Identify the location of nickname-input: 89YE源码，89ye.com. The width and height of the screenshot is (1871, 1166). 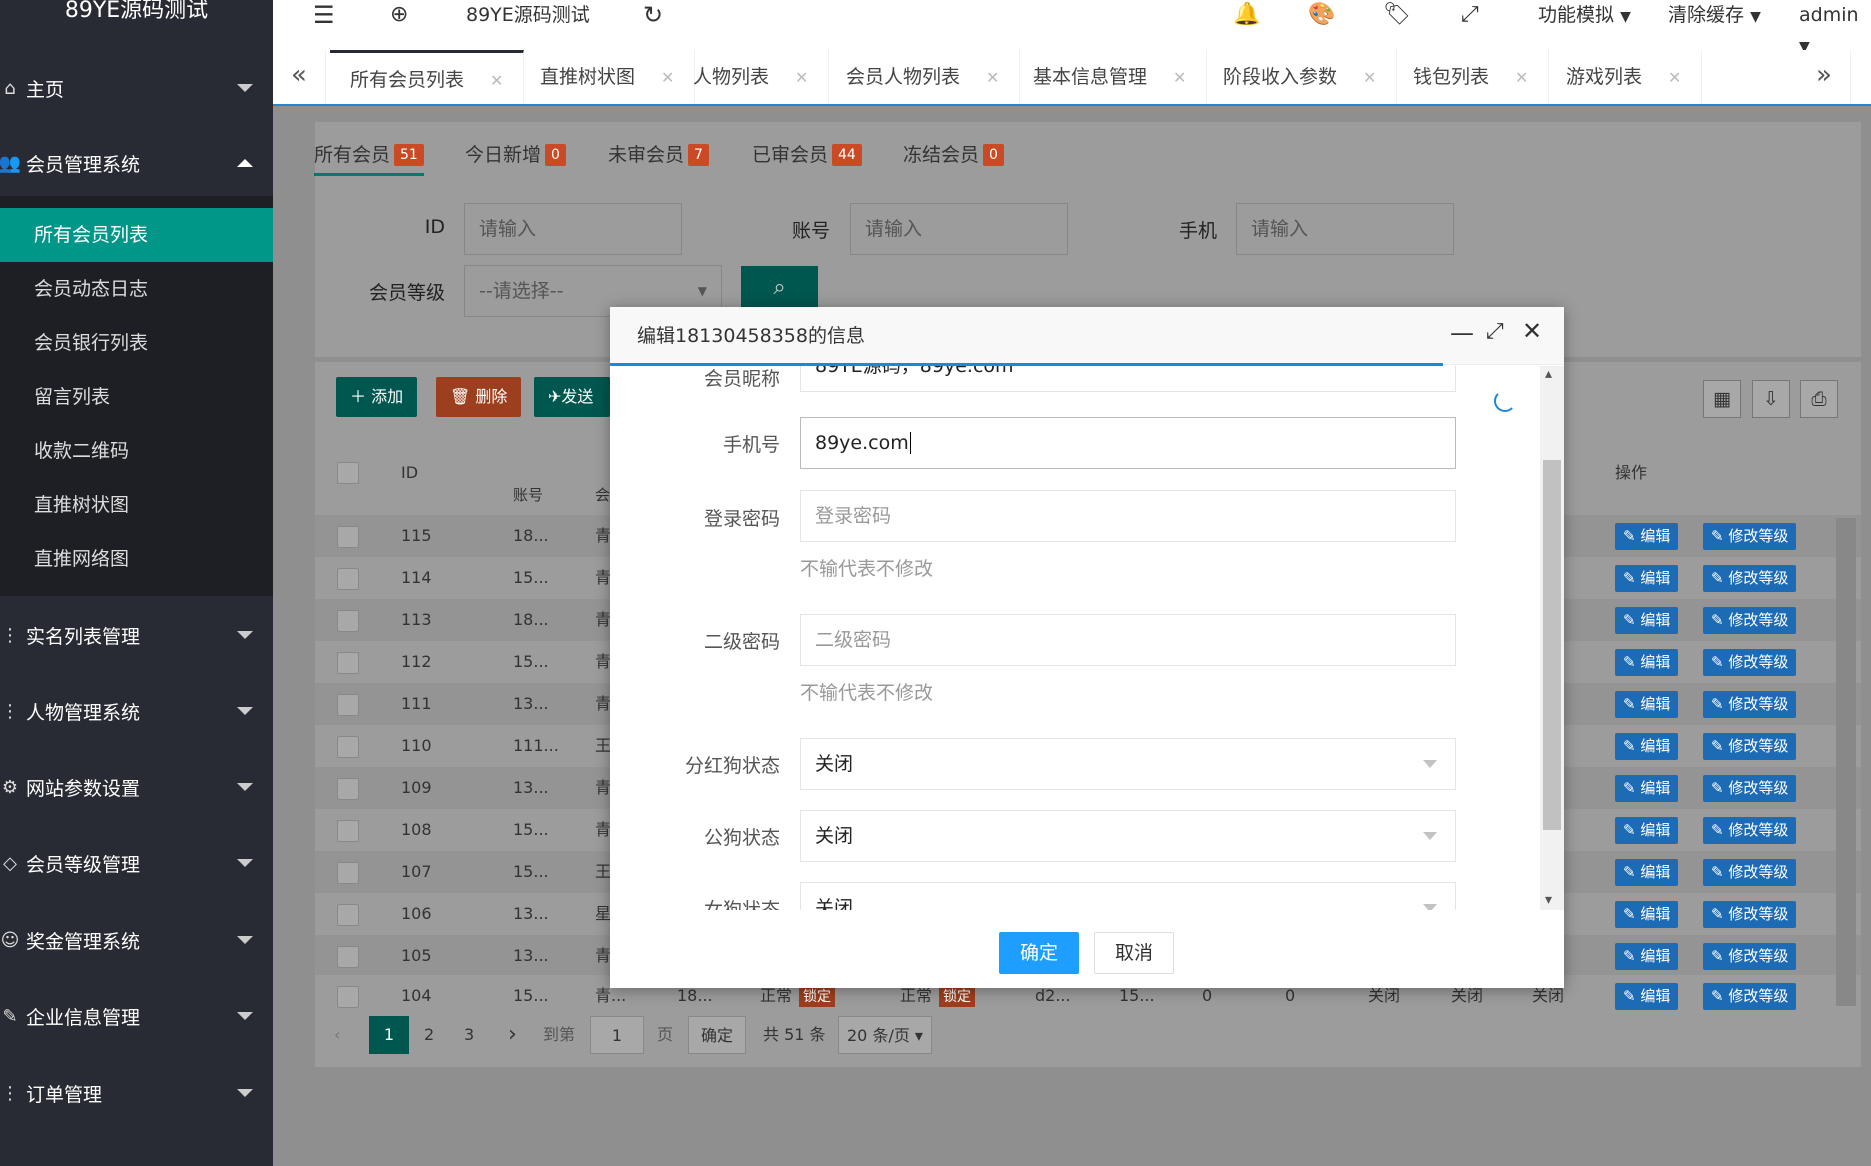
(1128, 379).